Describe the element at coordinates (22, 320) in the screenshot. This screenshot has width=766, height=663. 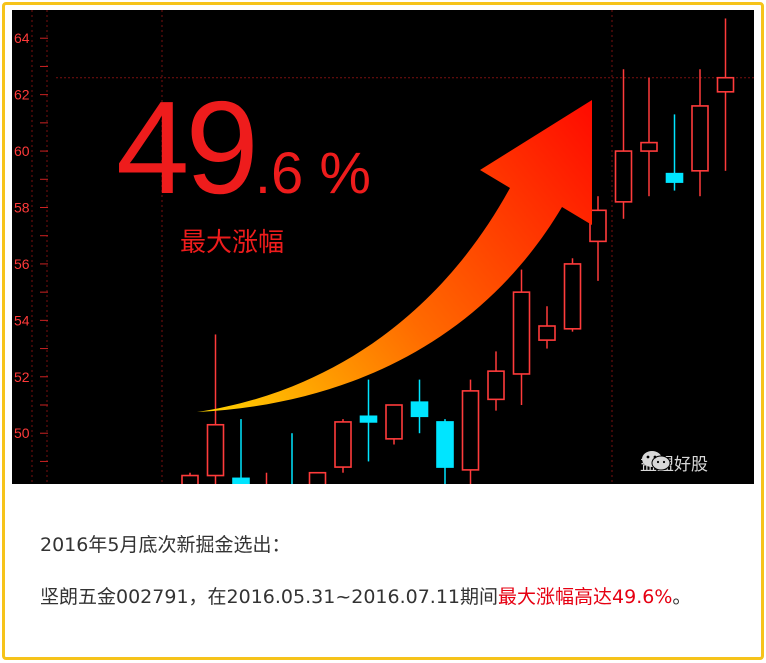
I see `y-tick-label: 54` at that location.